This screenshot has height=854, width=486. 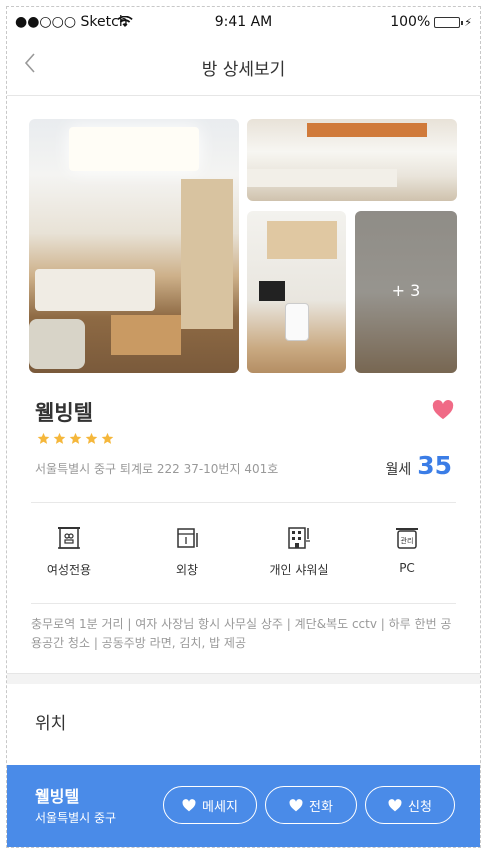 What do you see at coordinates (299, 538) in the screenshot?
I see `shower-building-icon` at bounding box center [299, 538].